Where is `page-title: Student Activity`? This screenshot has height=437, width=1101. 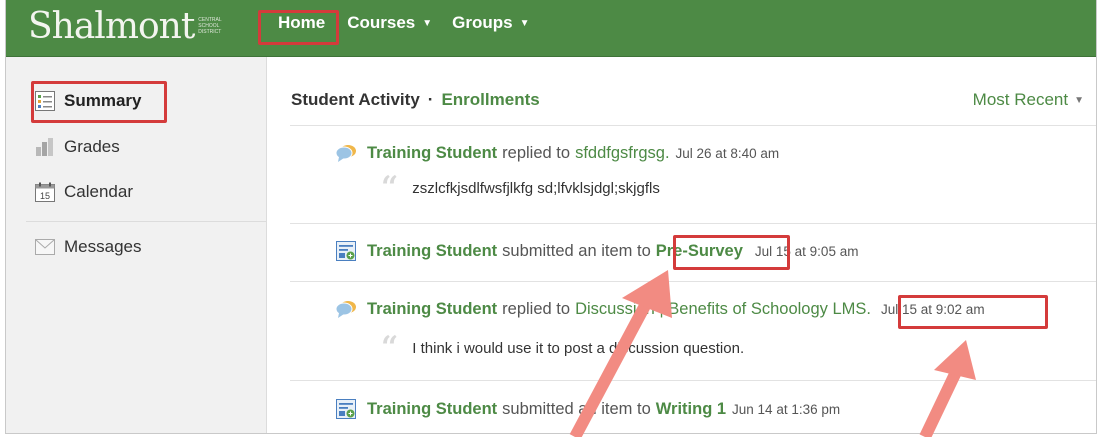 page-title: Student Activity is located at coordinates (355, 99).